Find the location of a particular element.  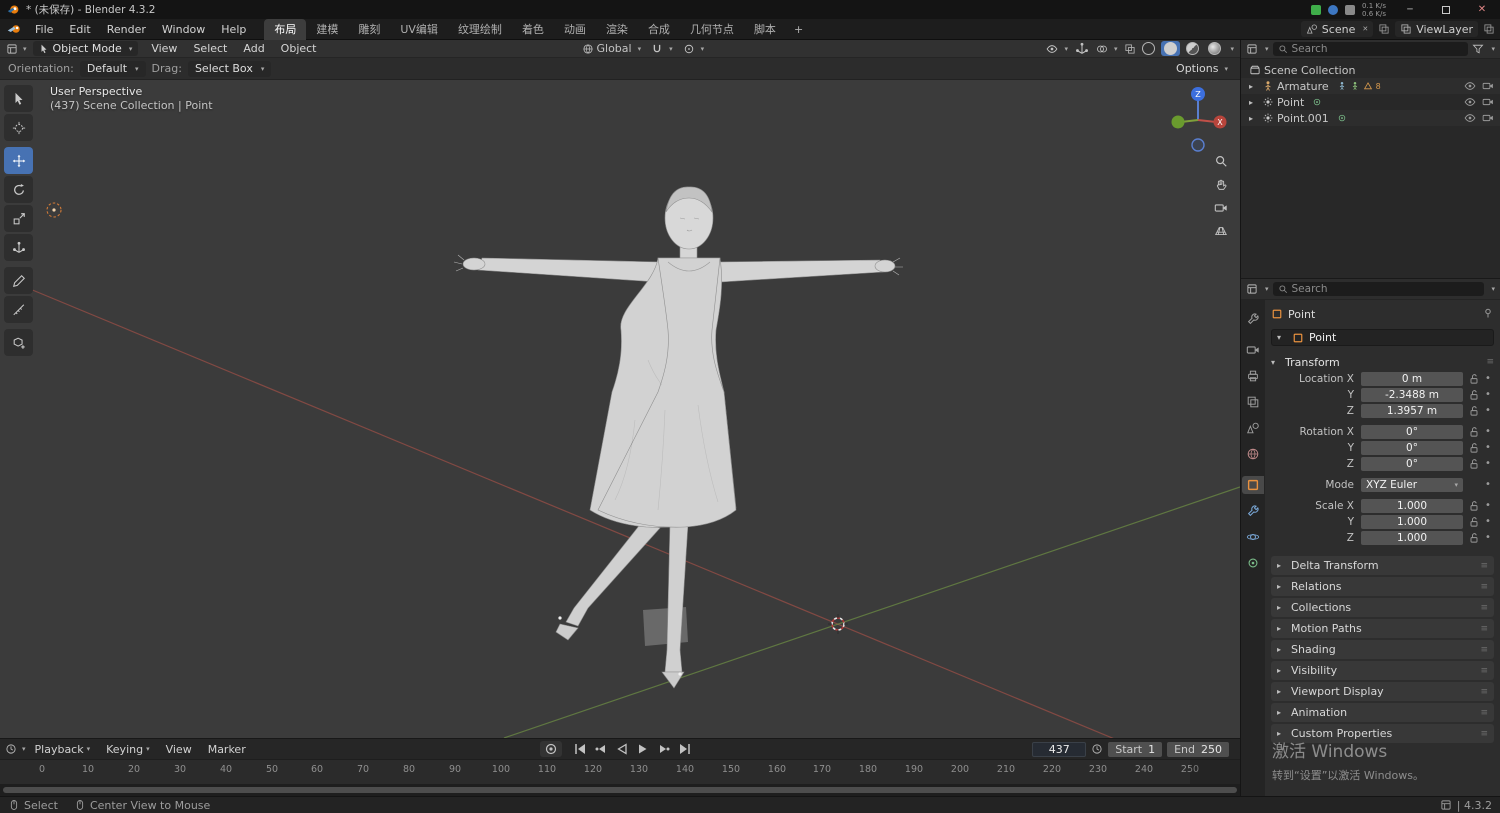

shading-dropdown: ▾ is located at coordinates (1232, 49).